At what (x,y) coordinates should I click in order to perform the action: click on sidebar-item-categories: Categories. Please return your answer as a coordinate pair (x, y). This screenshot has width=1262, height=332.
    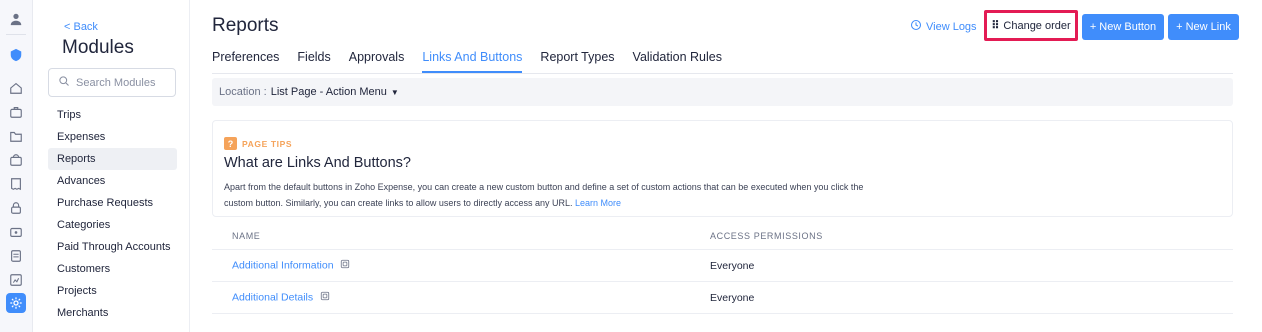
    Looking at the image, I should click on (112, 225).